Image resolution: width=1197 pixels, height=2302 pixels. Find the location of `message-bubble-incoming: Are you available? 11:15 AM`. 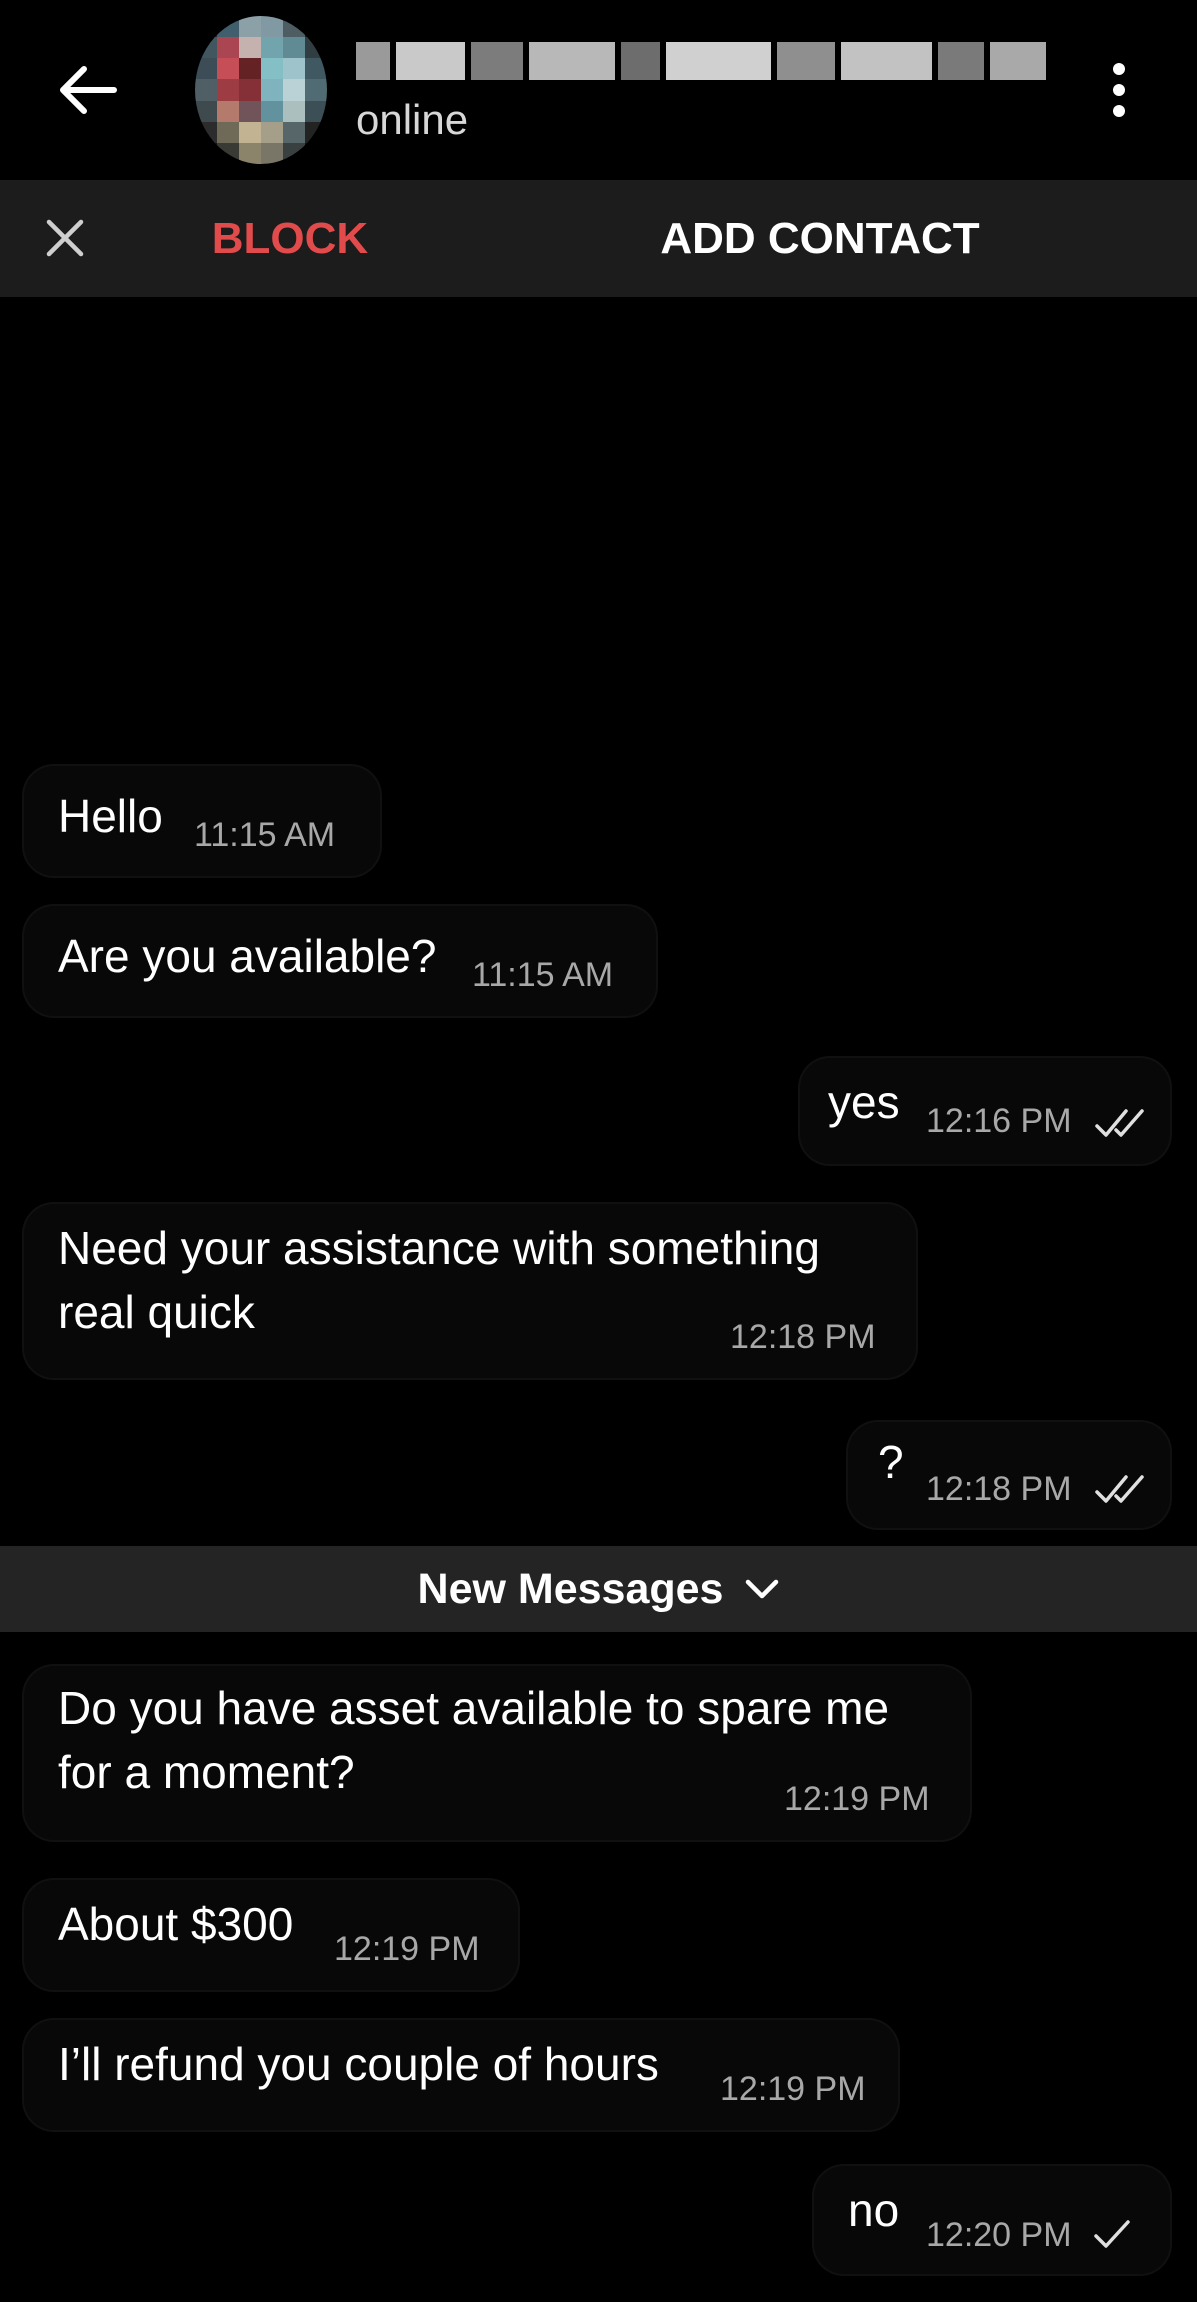

message-bubble-incoming: Are you available? 11:15 AM is located at coordinates (340, 961).